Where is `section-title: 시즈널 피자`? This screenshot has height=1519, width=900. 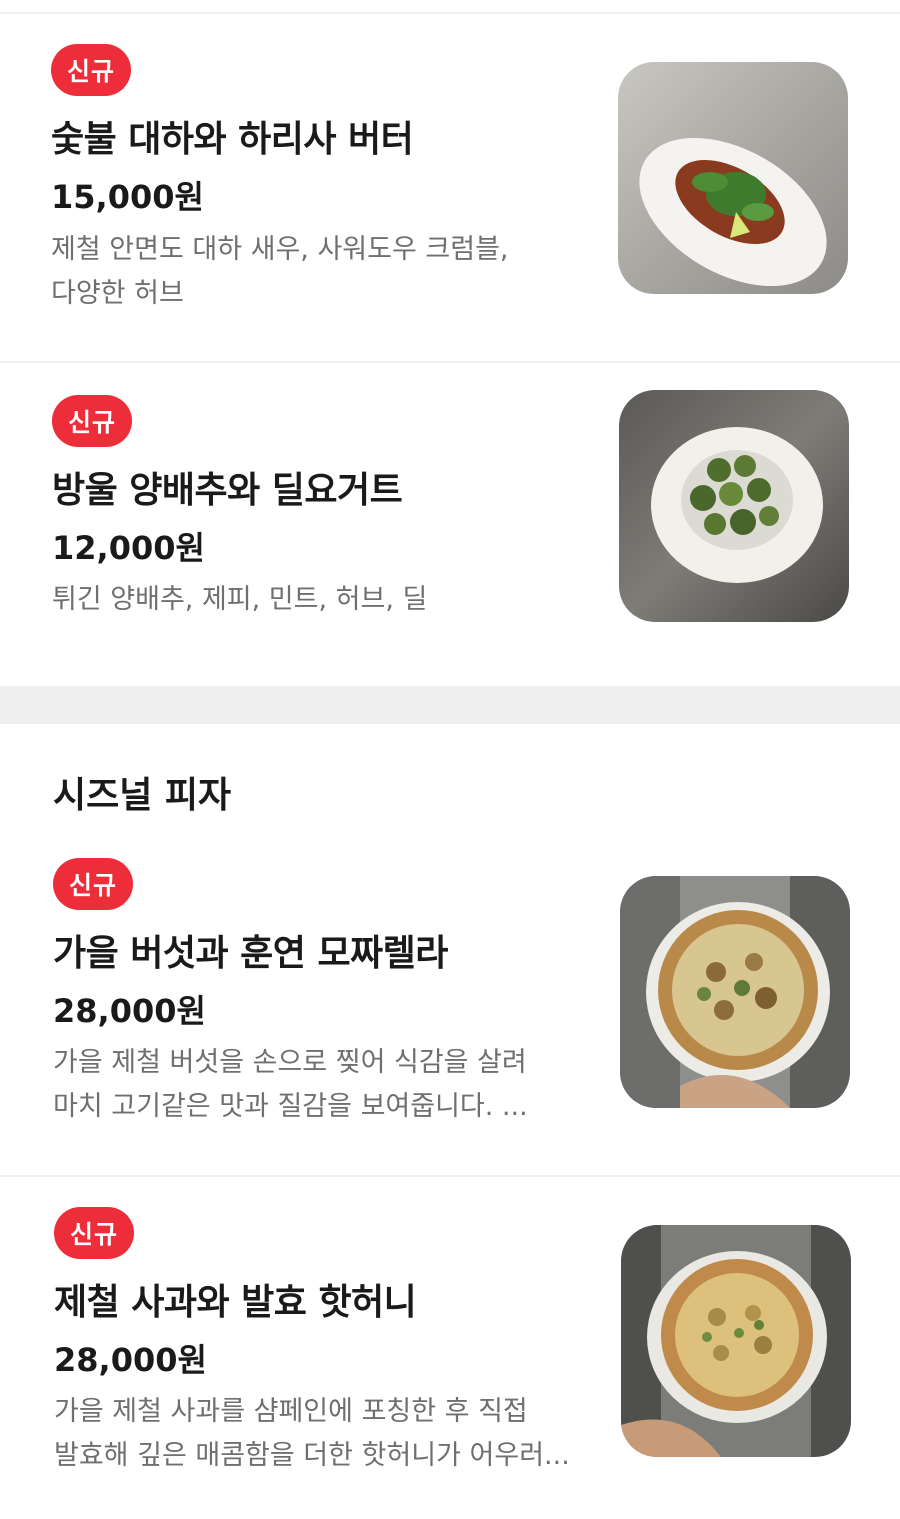
section-title: 시즈널 피자 is located at coordinates (142, 795).